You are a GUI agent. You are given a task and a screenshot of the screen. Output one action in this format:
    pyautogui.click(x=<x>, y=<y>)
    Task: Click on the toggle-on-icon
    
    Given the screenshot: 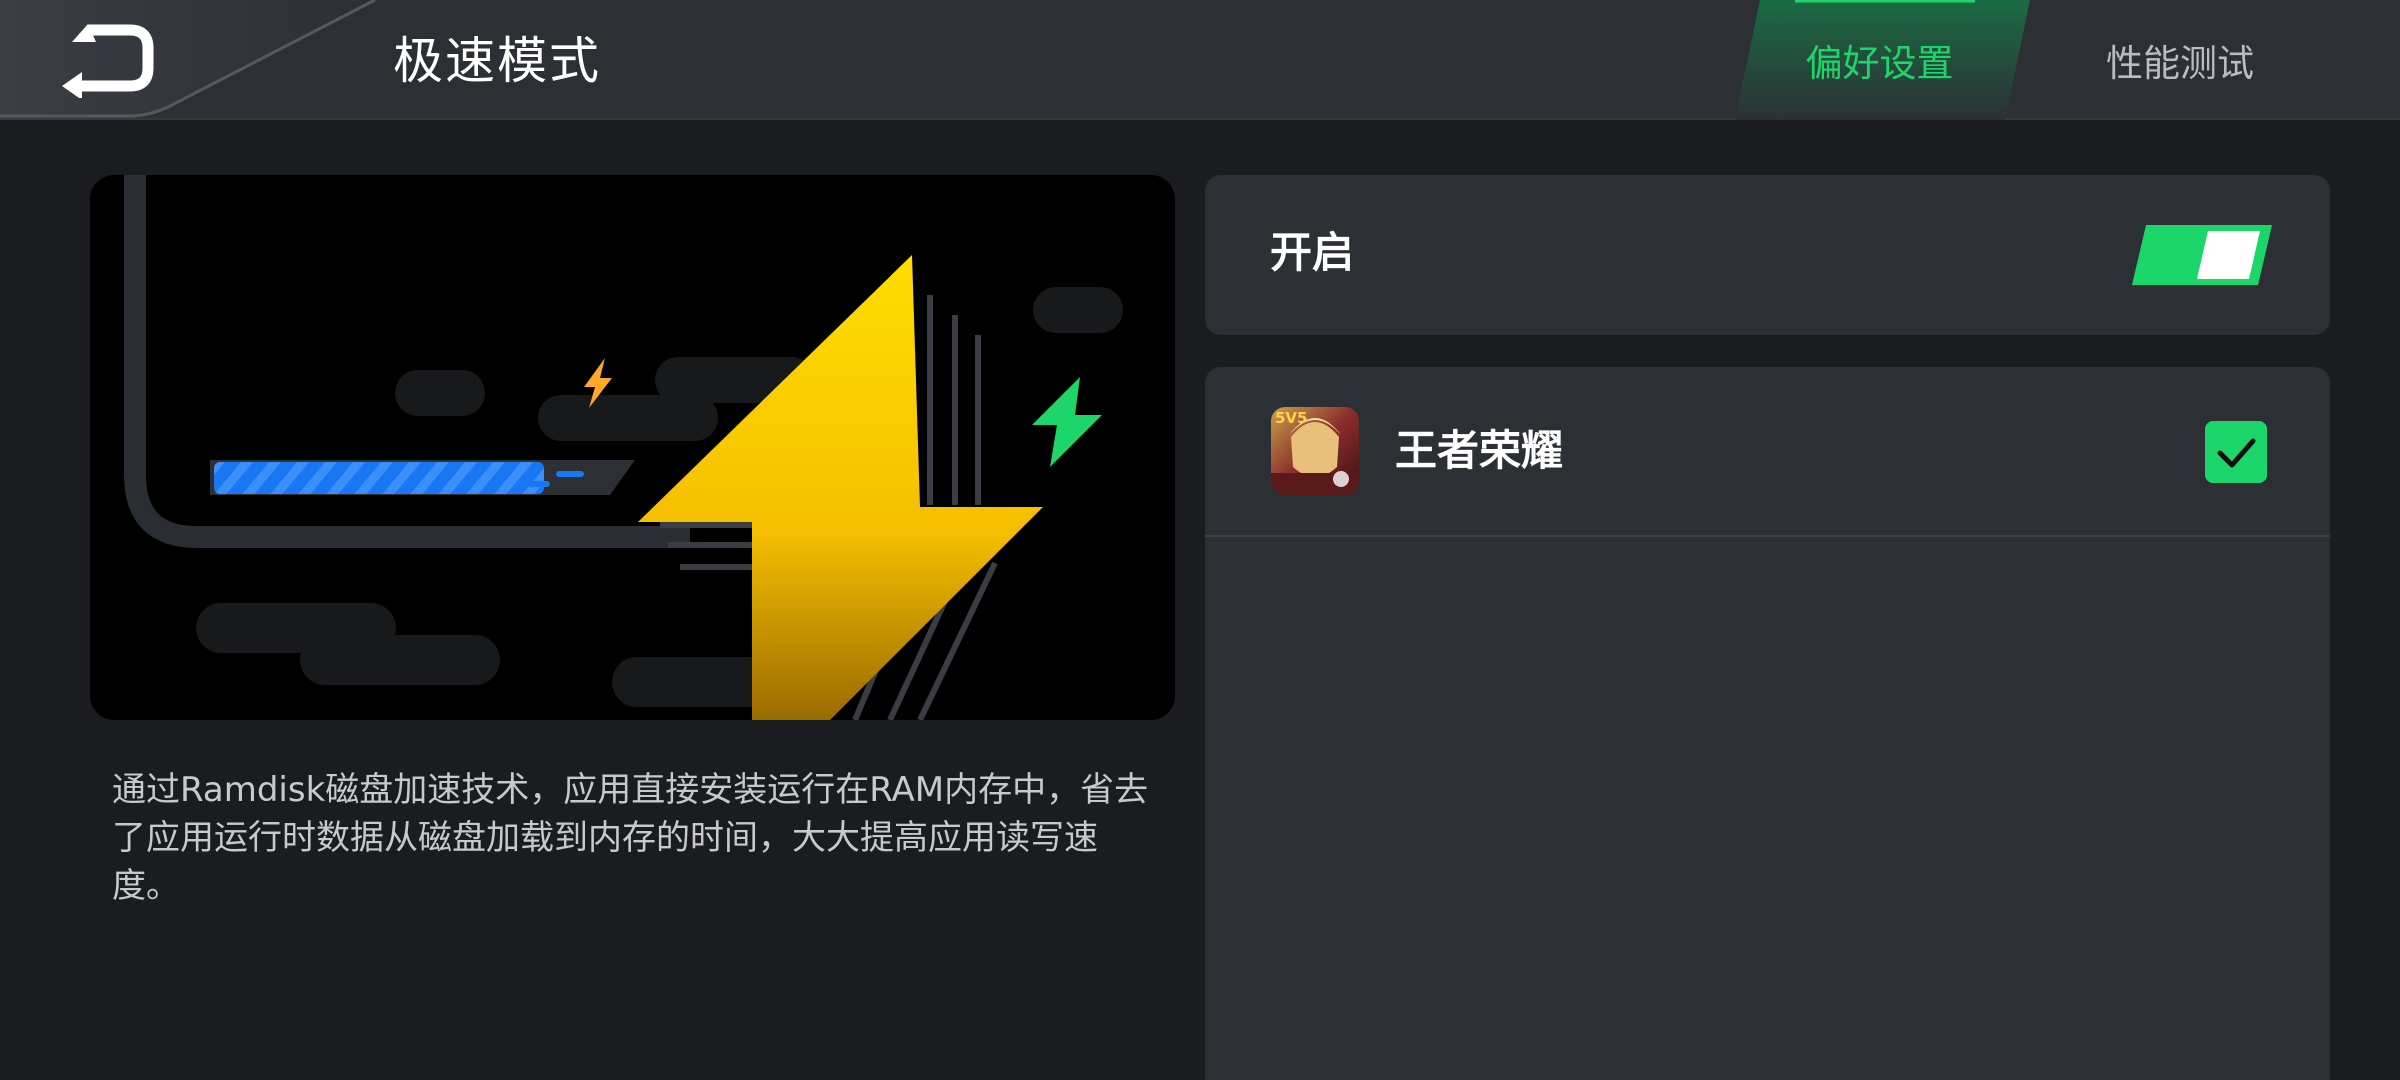 What is the action you would take?
    pyautogui.click(x=2202, y=255)
    